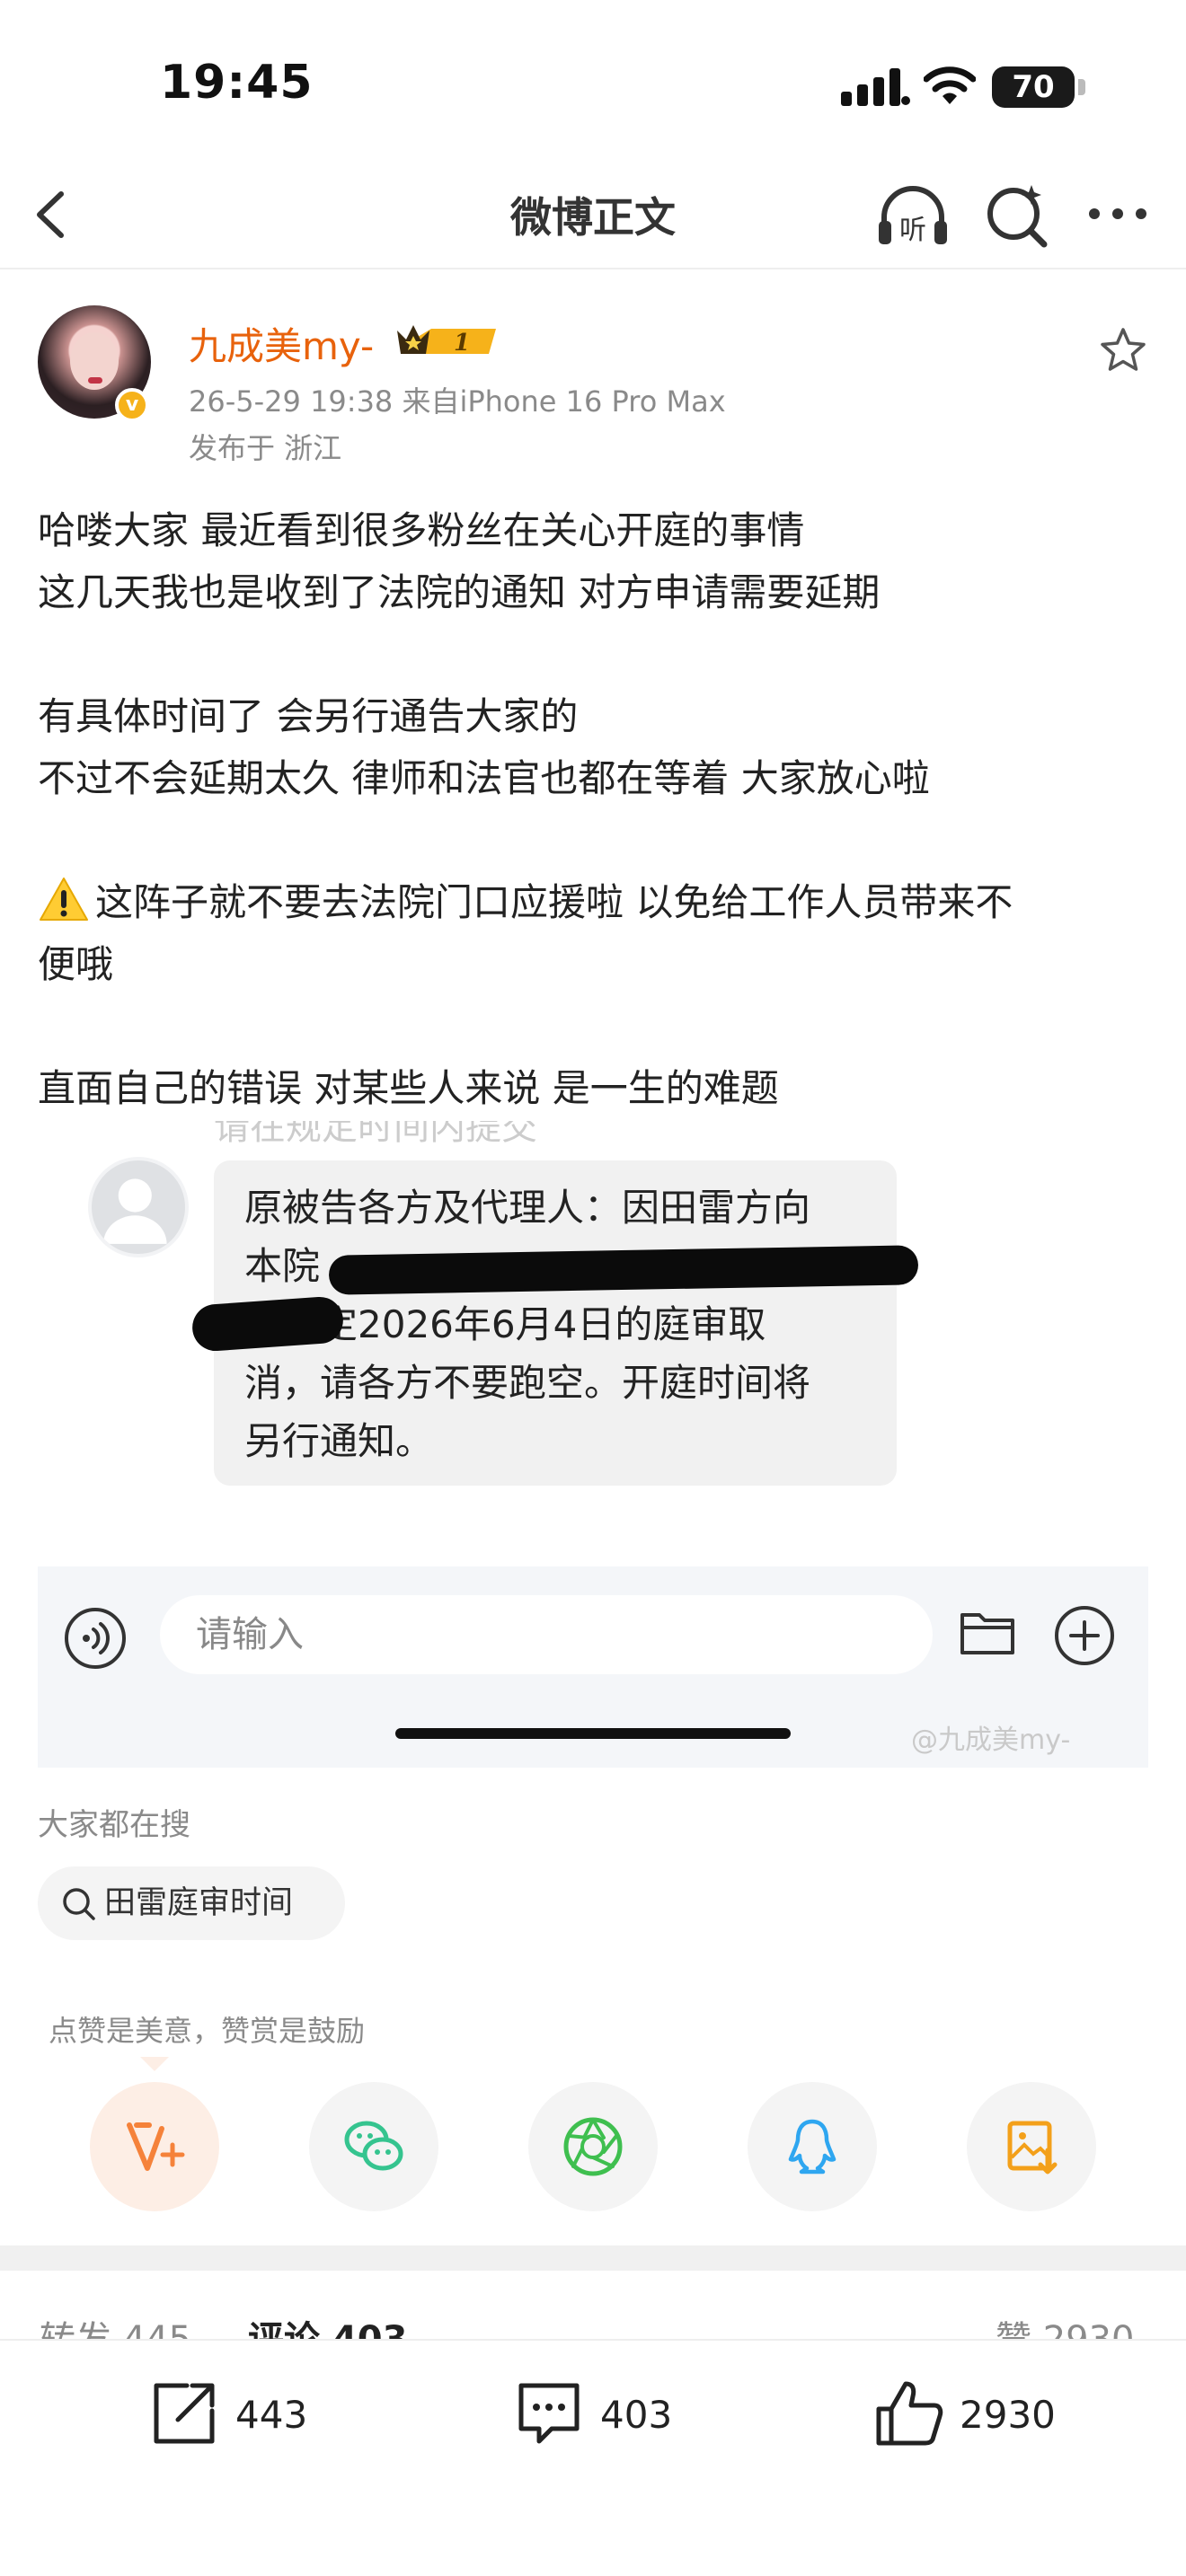  What do you see at coordinates (421, 530) in the screenshot?
I see `post-line: 哈喽大家 最近看到很多粉丝在关心开庭的事情` at bounding box center [421, 530].